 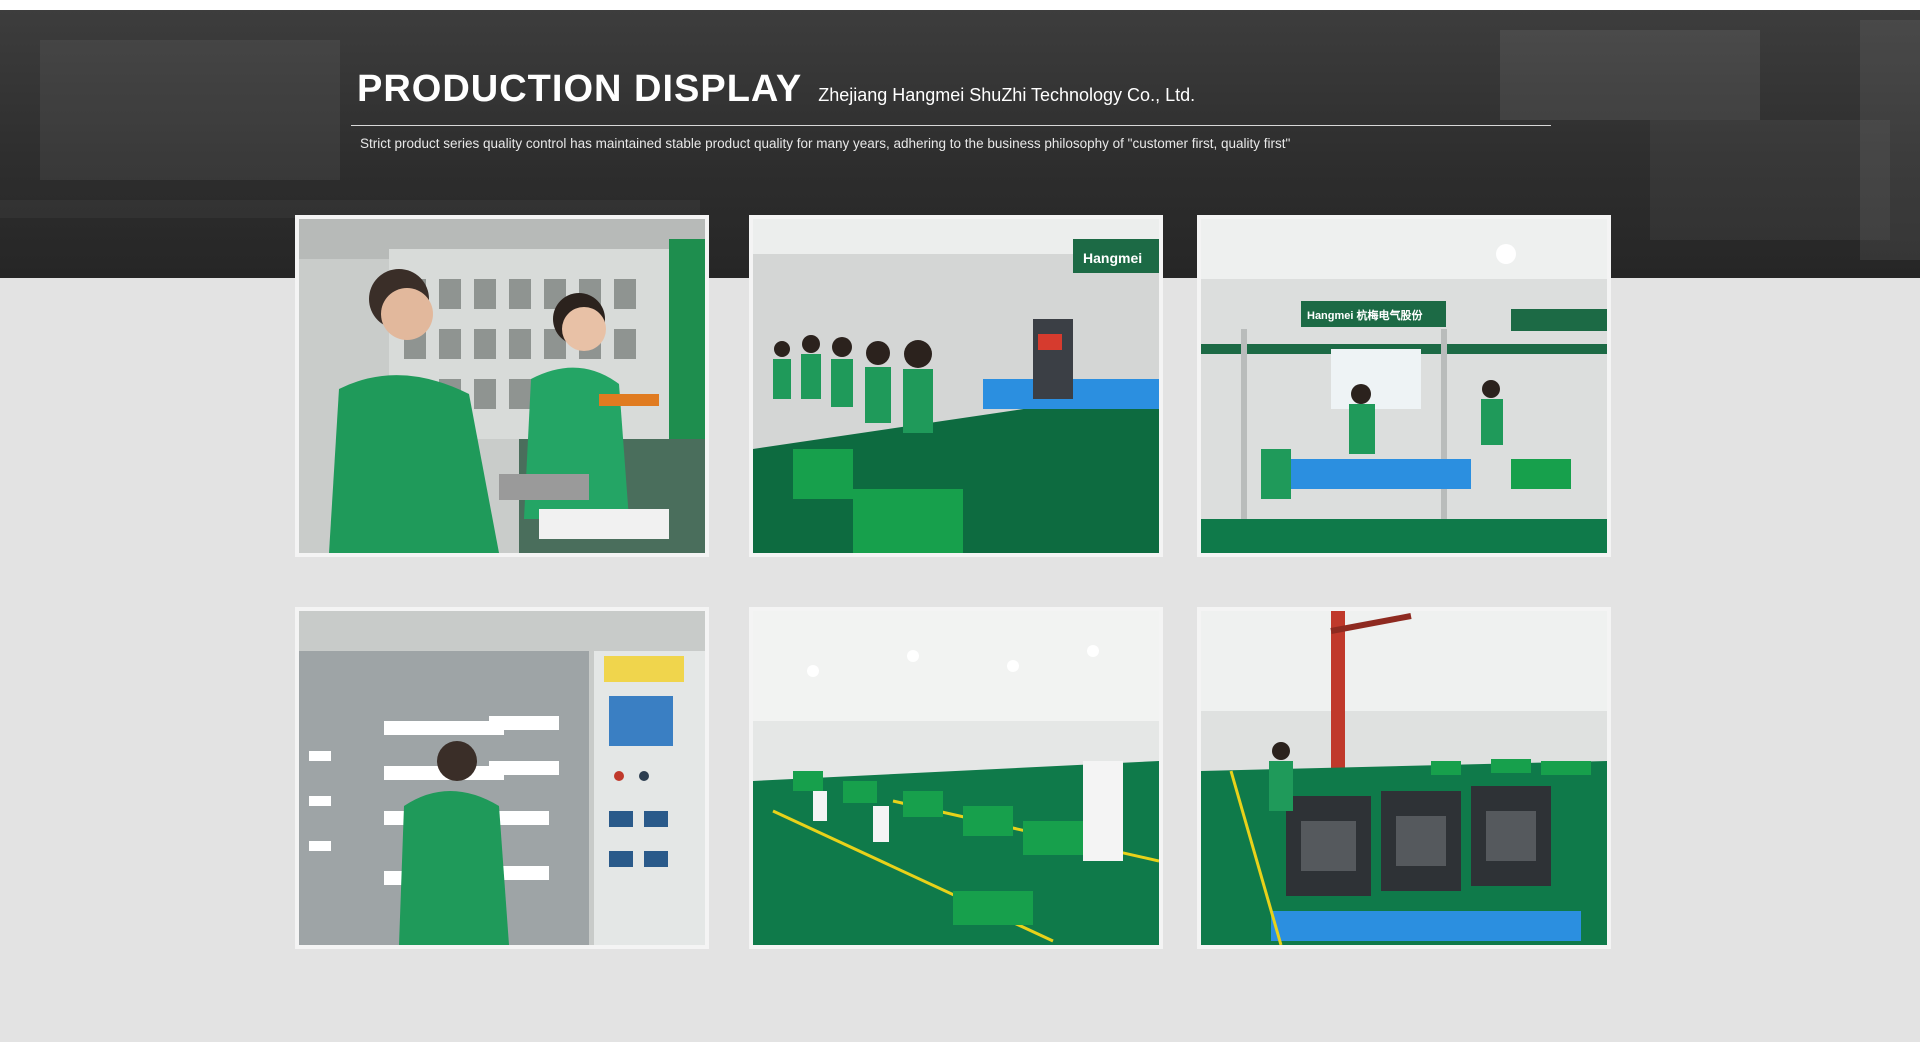 I want to click on gallery-photo-2: Hangmei, so click(x=956, y=386).